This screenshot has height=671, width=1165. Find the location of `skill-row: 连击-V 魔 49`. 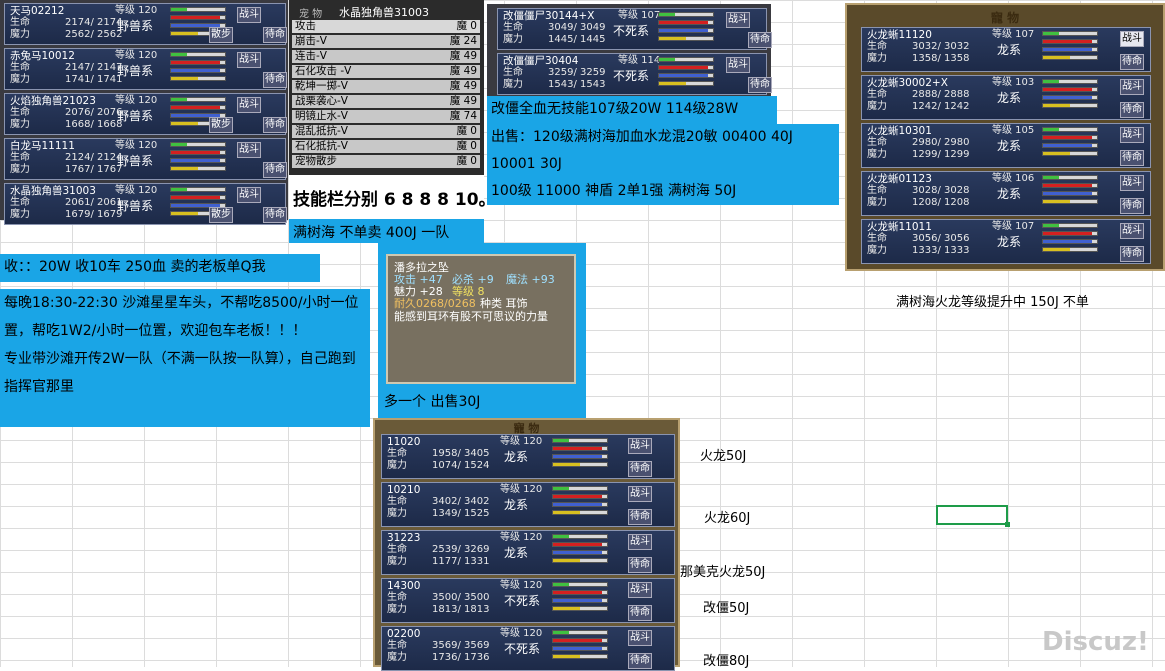

skill-row: 连击-V 魔 49 is located at coordinates (386, 56).